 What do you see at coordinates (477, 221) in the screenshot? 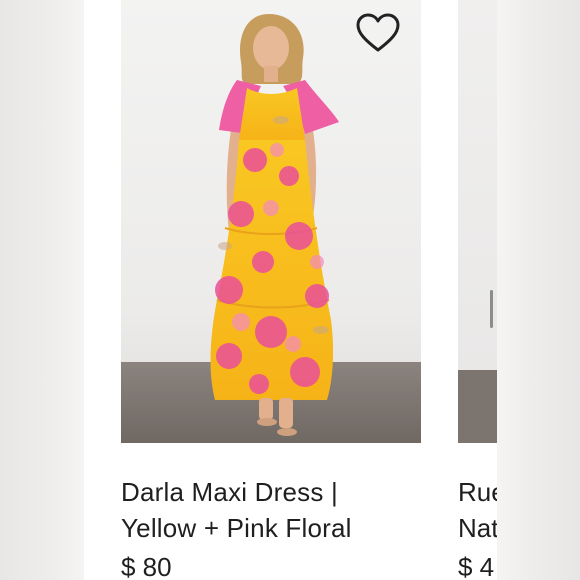
I see `product-image-next` at bounding box center [477, 221].